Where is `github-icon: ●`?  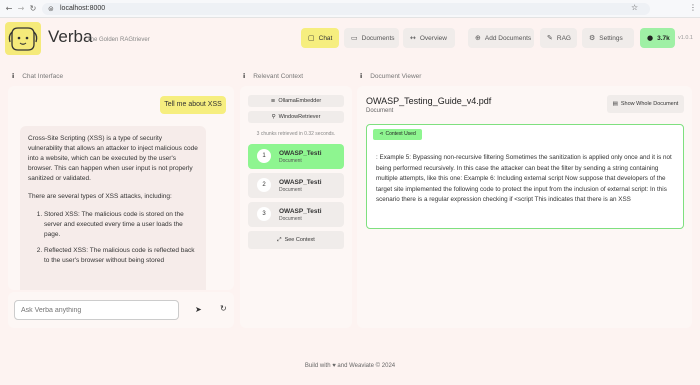
github-icon: ● is located at coordinates (650, 38).